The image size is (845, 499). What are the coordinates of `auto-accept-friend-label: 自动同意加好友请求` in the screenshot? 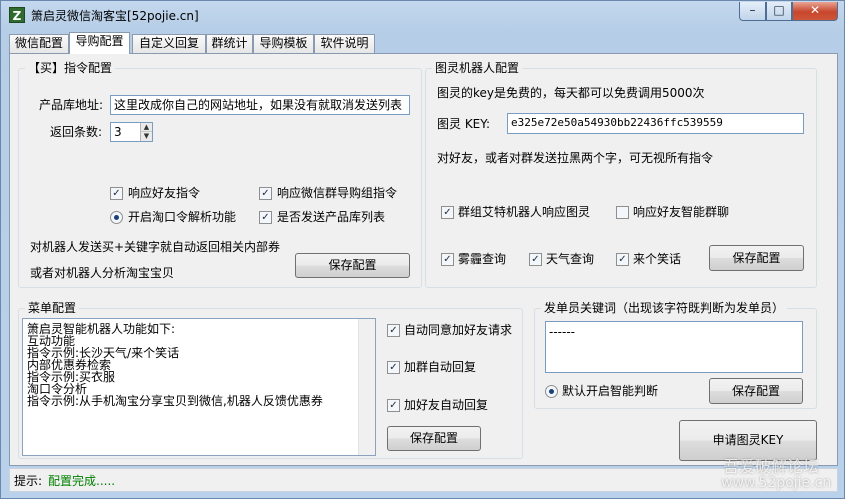 It's located at (458, 330).